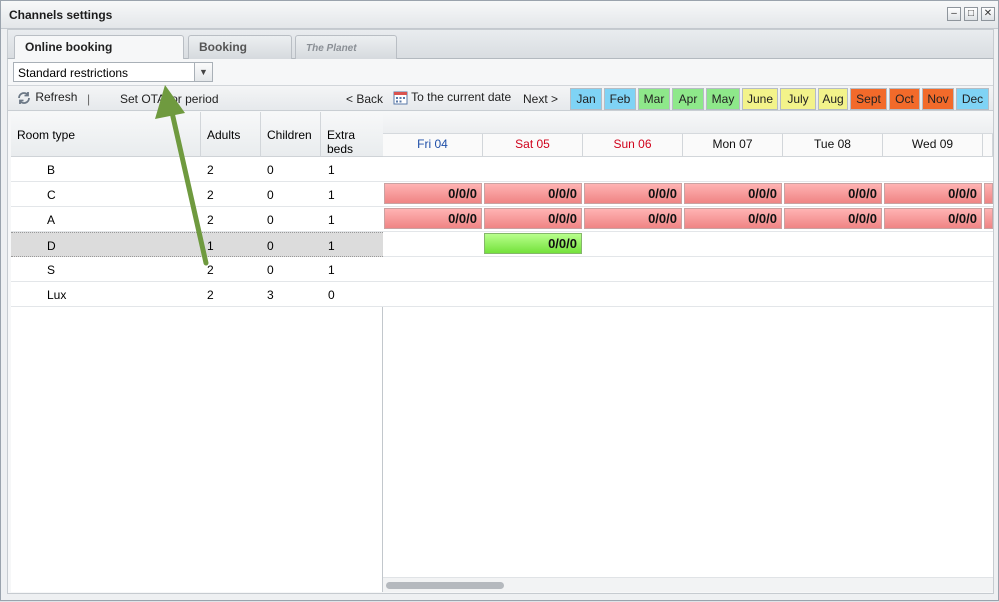  Describe the element at coordinates (533, 243) in the screenshot. I see `restriction-cell-open: 0/0/0` at that location.